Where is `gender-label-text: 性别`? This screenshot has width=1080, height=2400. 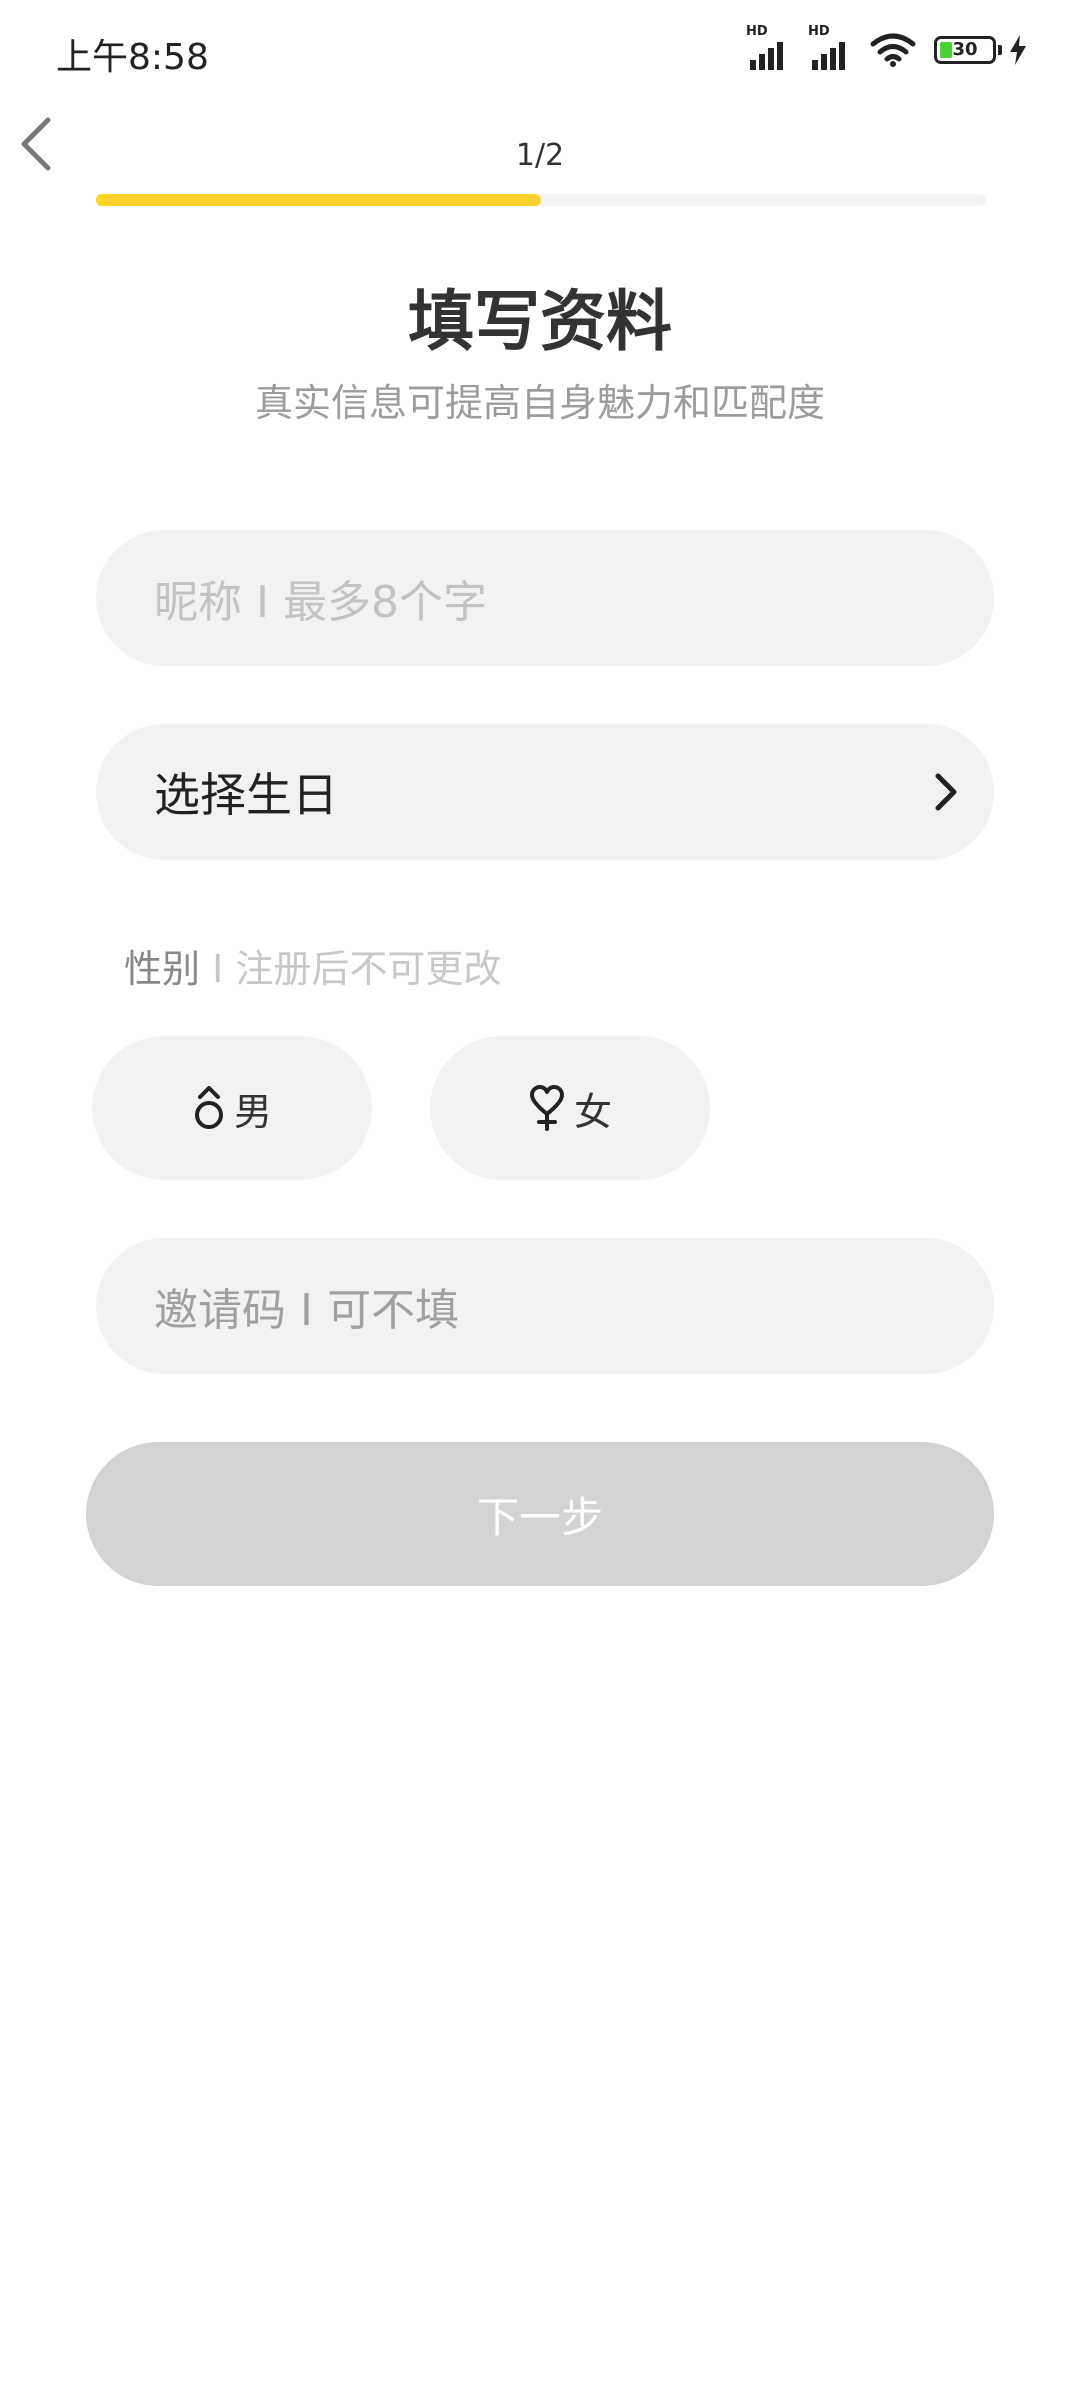 gender-label-text: 性别 is located at coordinates (162, 969).